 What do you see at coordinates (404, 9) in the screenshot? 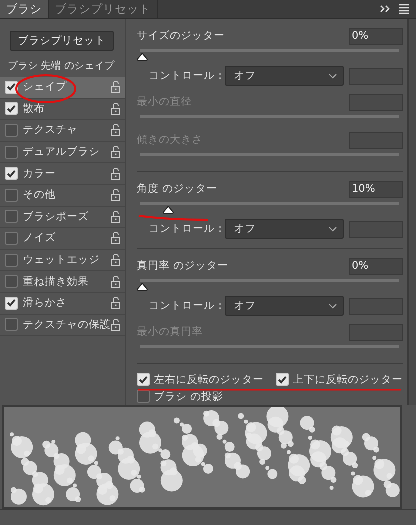
I see `menu-icon` at bounding box center [404, 9].